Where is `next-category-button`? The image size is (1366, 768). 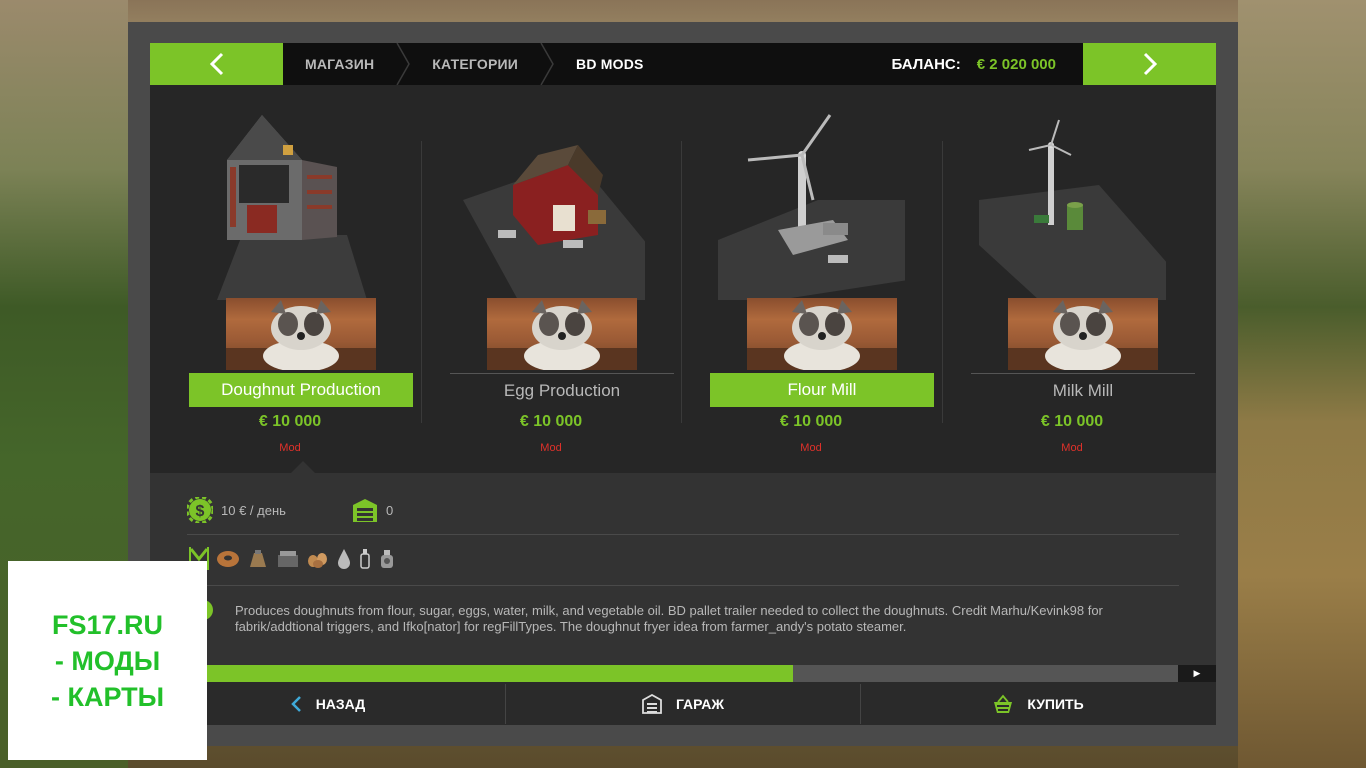
next-category-button is located at coordinates (1149, 64).